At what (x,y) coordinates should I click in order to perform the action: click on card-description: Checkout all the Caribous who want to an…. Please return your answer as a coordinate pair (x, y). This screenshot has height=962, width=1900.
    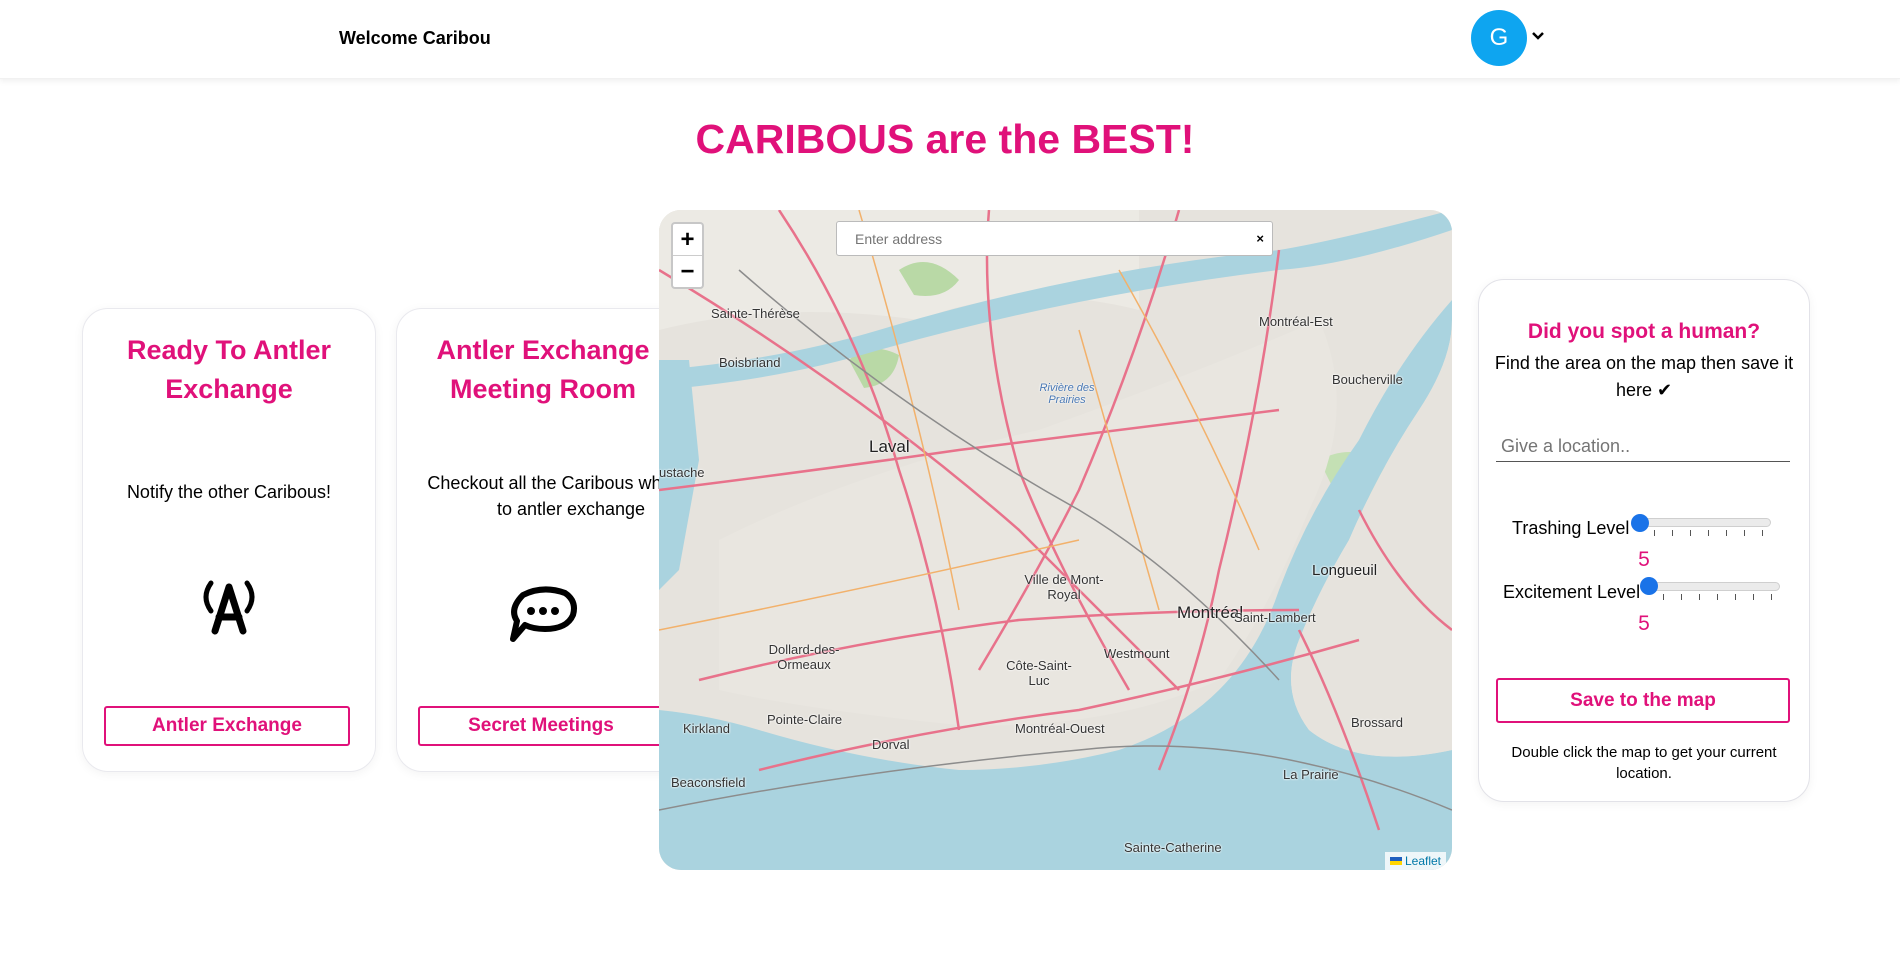
    Looking at the image, I should click on (558, 496).